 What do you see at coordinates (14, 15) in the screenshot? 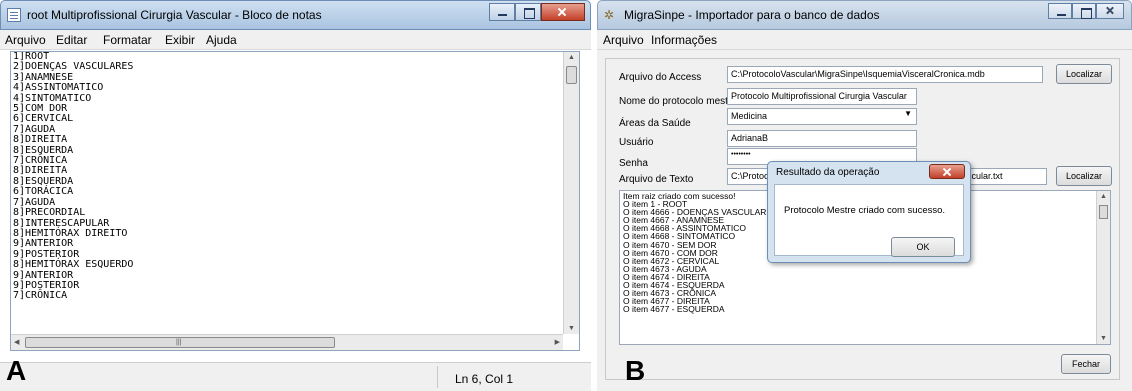
I see `notepad-icon` at bounding box center [14, 15].